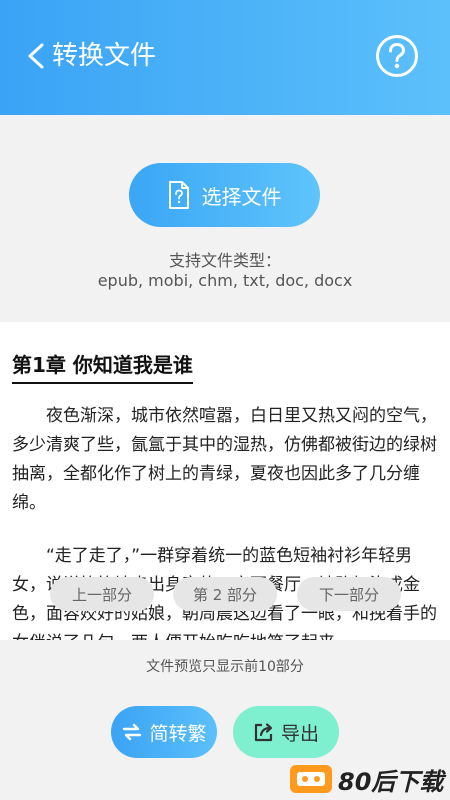 Image resolution: width=450 pixels, height=800 pixels. I want to click on supported-types-label: 支持文件类型：, so click(224, 260).